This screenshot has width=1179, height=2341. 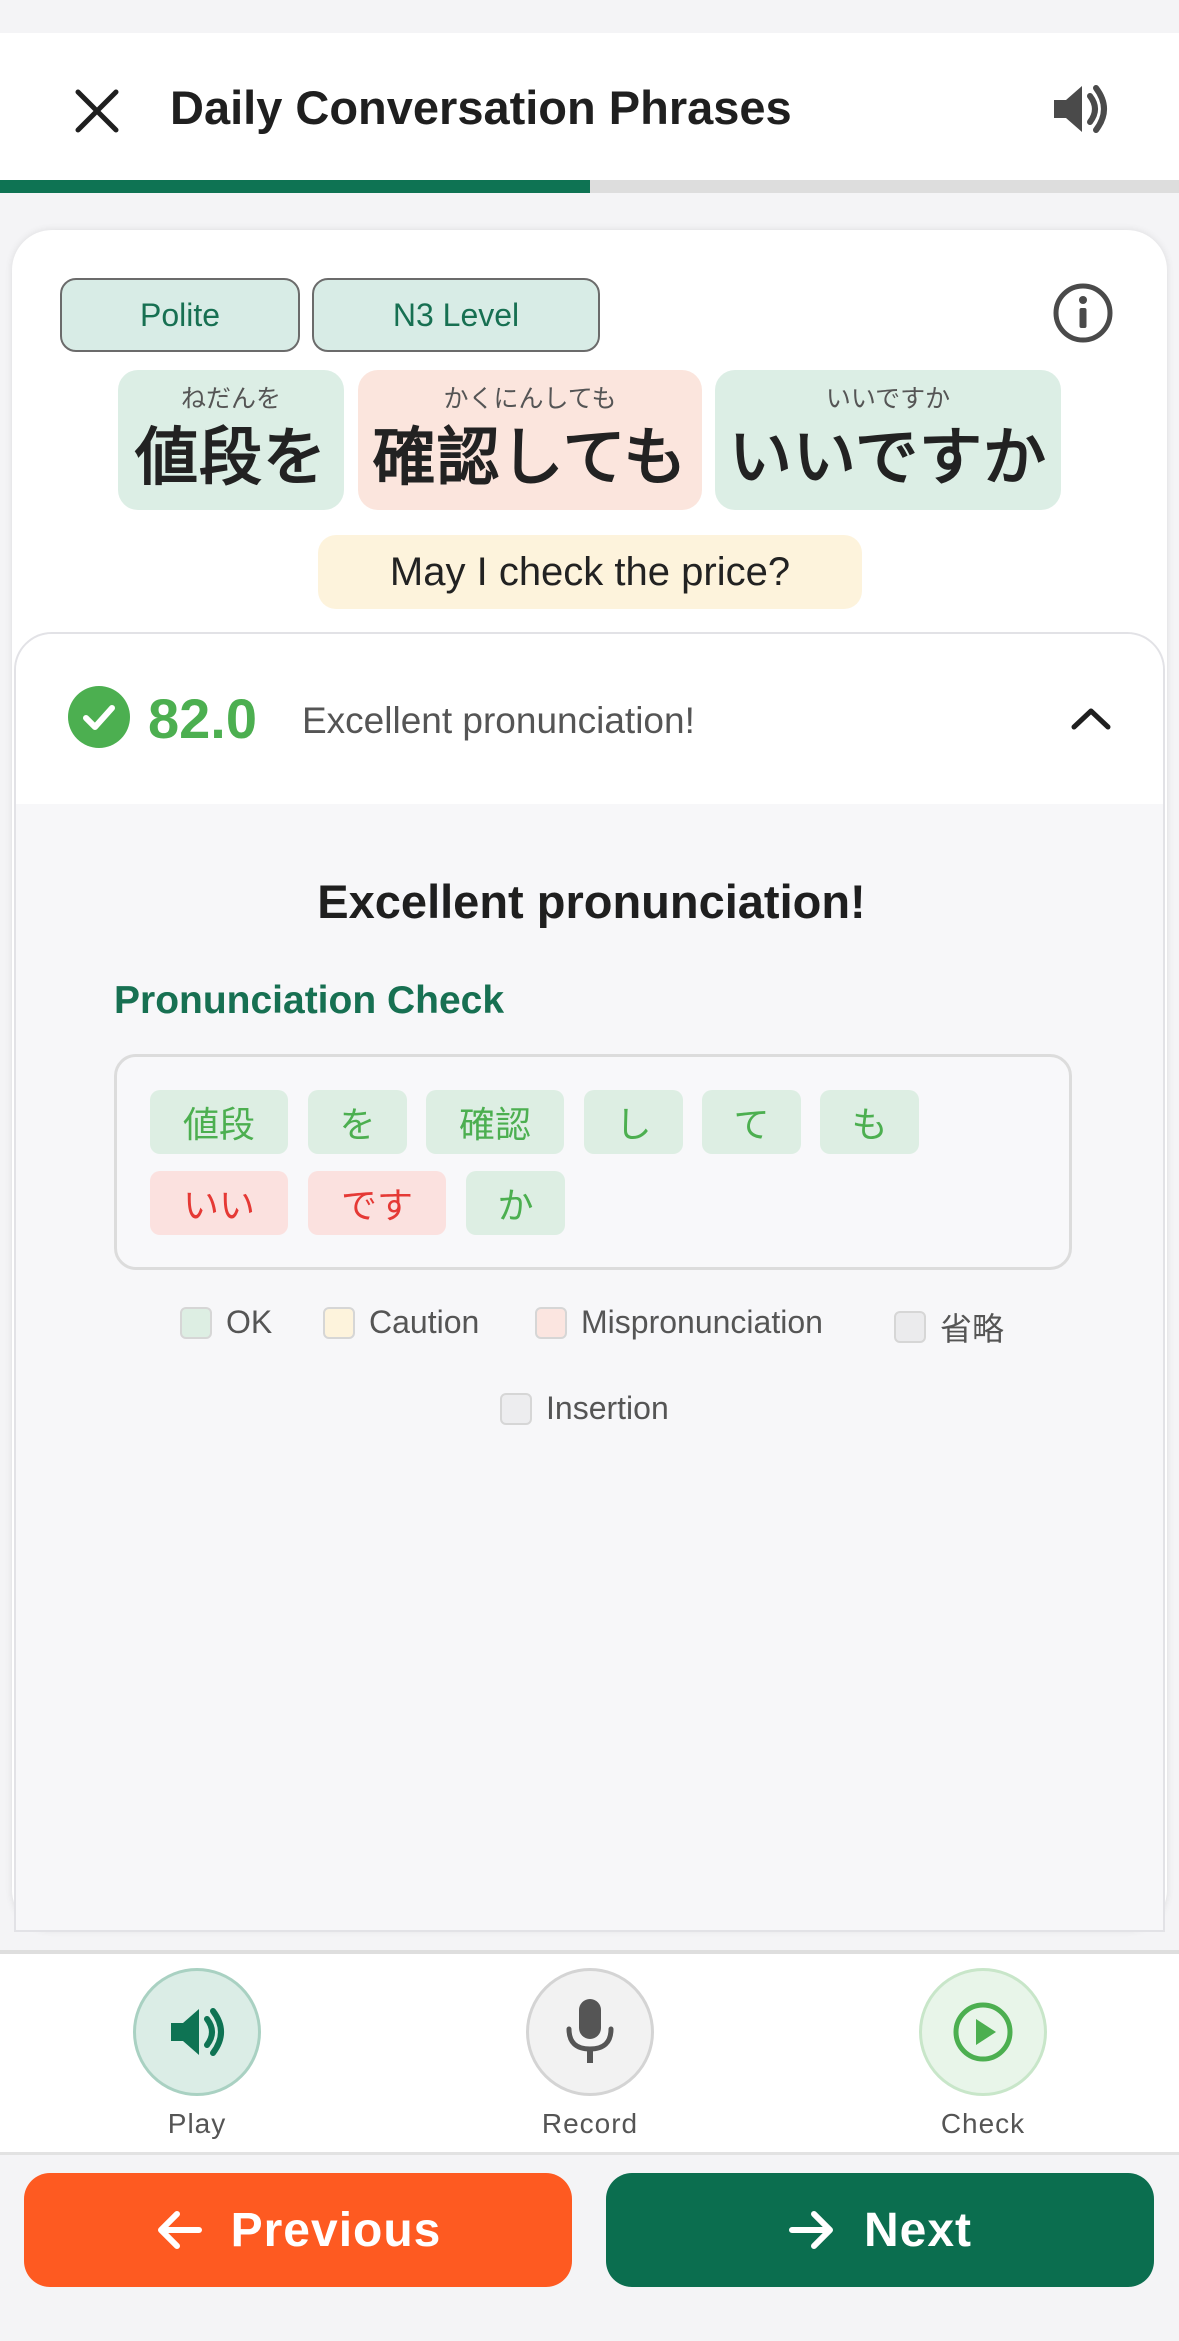 I want to click on legend-ok: OK, so click(x=226, y=1322).